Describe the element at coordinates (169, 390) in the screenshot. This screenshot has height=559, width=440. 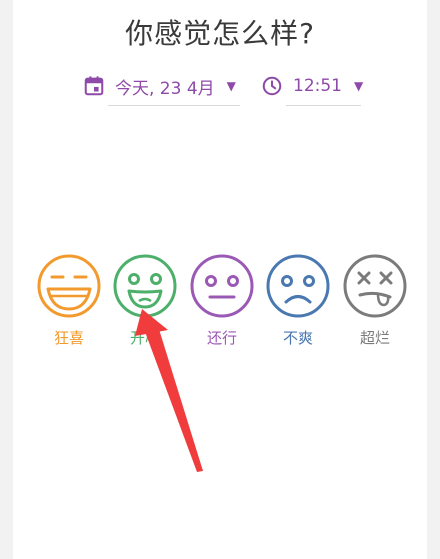
I see `annotation-arrow` at that location.